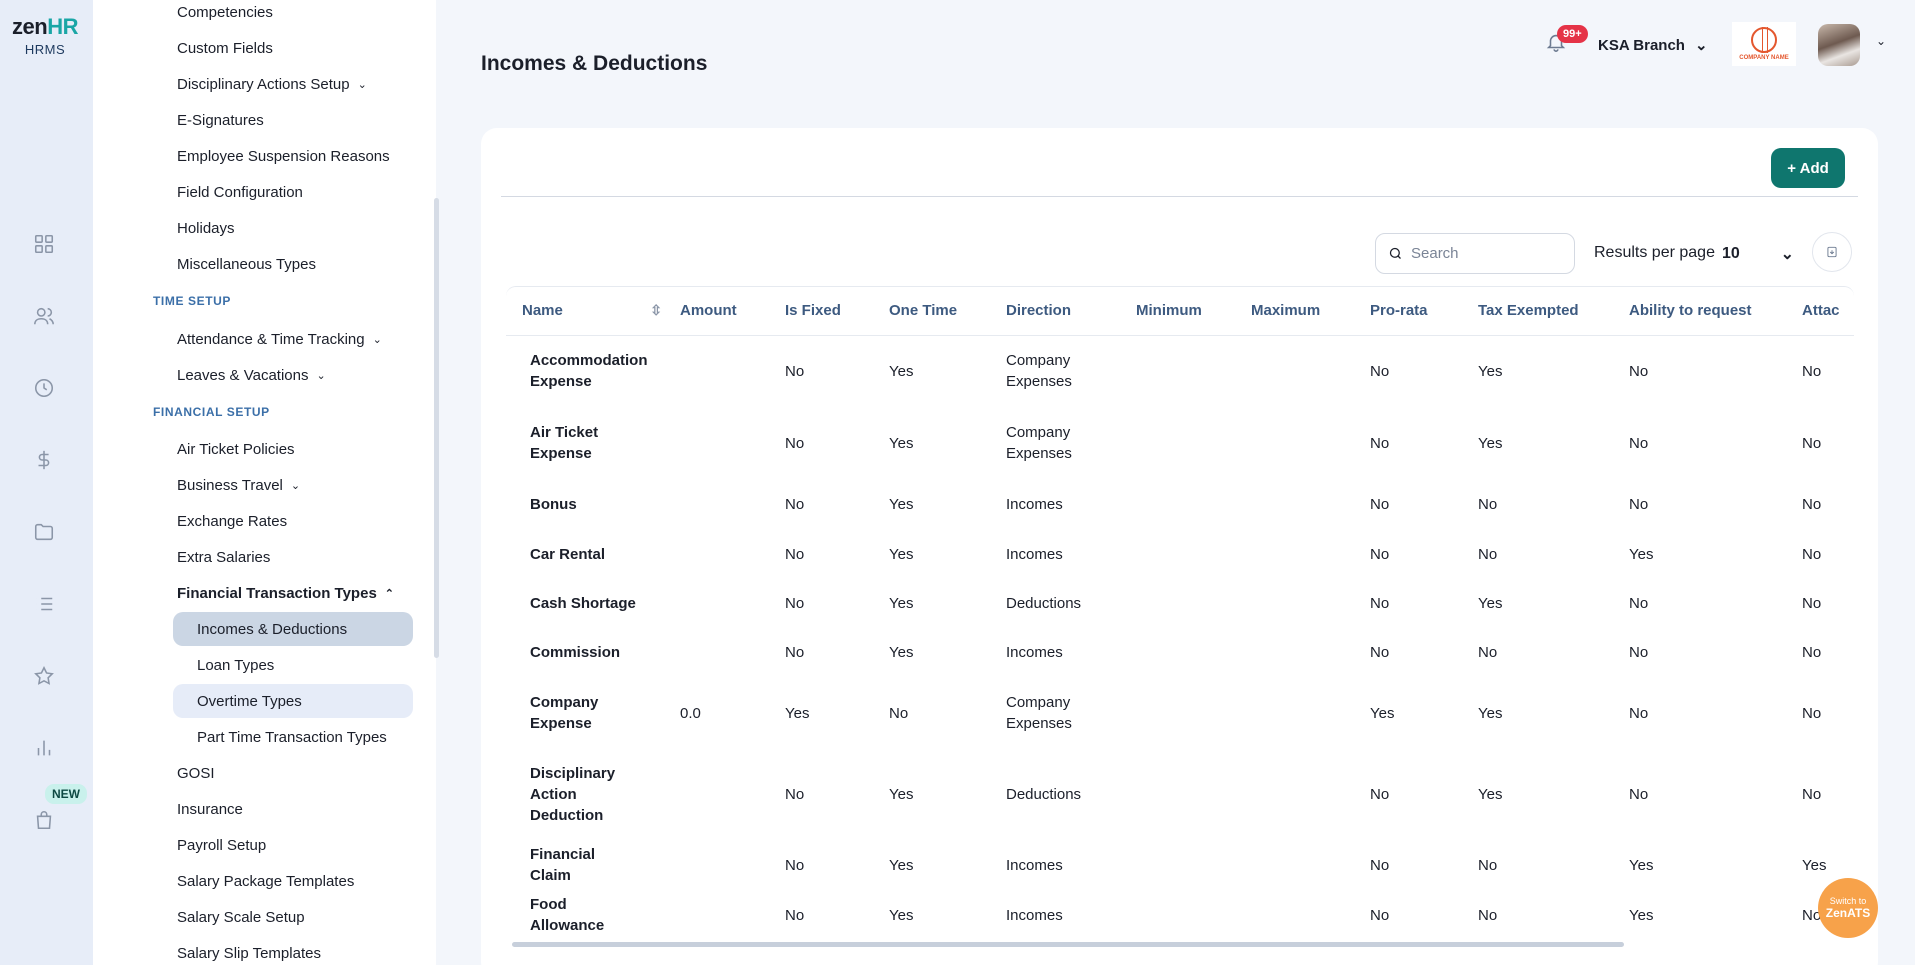 The width and height of the screenshot is (1915, 965). I want to click on sidebar-item-employee-suspension-reasons: Employee Suspension Reasons, so click(283, 156).